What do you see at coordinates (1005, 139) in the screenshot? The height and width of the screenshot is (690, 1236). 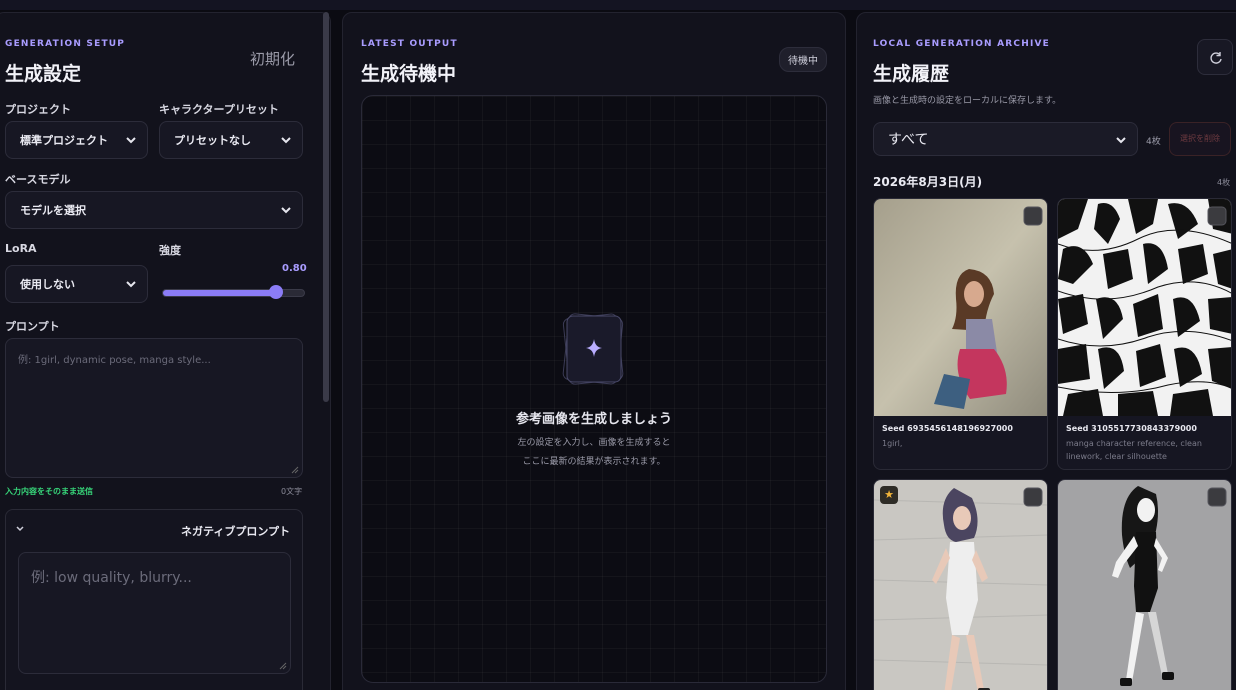 I see `archive-filter-select: すべて` at bounding box center [1005, 139].